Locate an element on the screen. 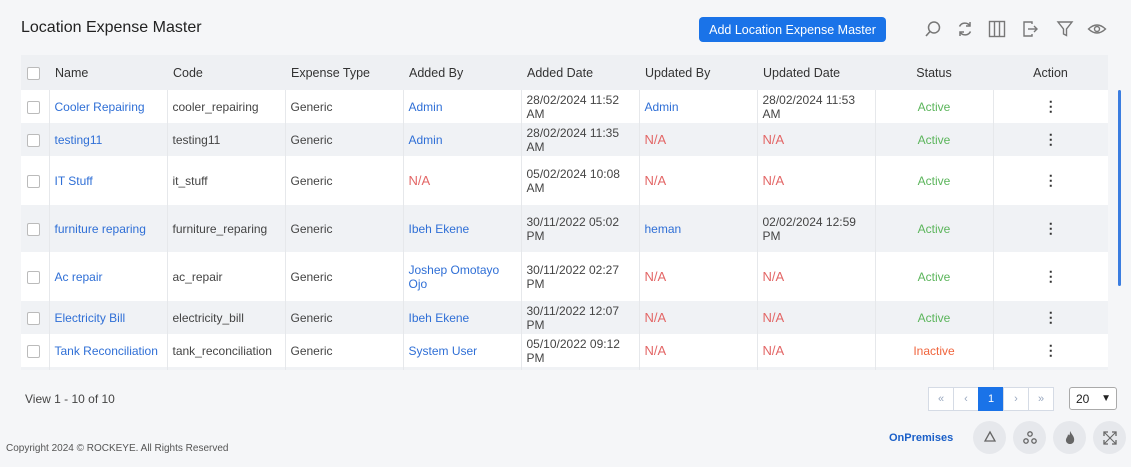 The height and width of the screenshot is (467, 1131). expense-name-link: Tank Reconciliation is located at coordinates (106, 351).